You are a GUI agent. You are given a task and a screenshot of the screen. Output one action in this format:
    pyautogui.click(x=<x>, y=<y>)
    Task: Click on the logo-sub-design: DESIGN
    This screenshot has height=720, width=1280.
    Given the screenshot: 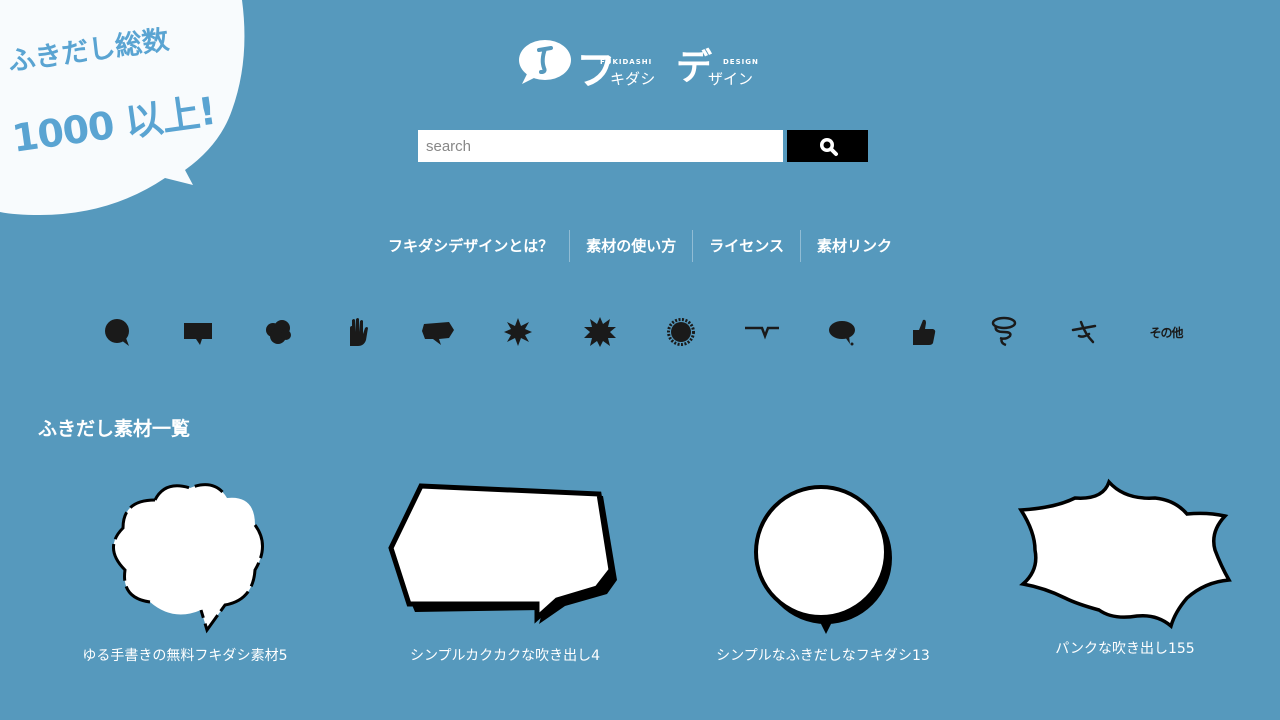 What is the action you would take?
    pyautogui.click(x=741, y=62)
    